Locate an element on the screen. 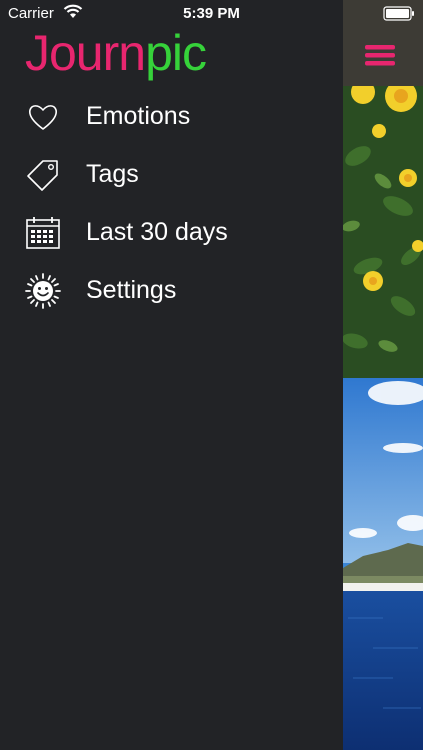 The width and height of the screenshot is (423, 750). app-logo: Journpic is located at coordinates (116, 53).